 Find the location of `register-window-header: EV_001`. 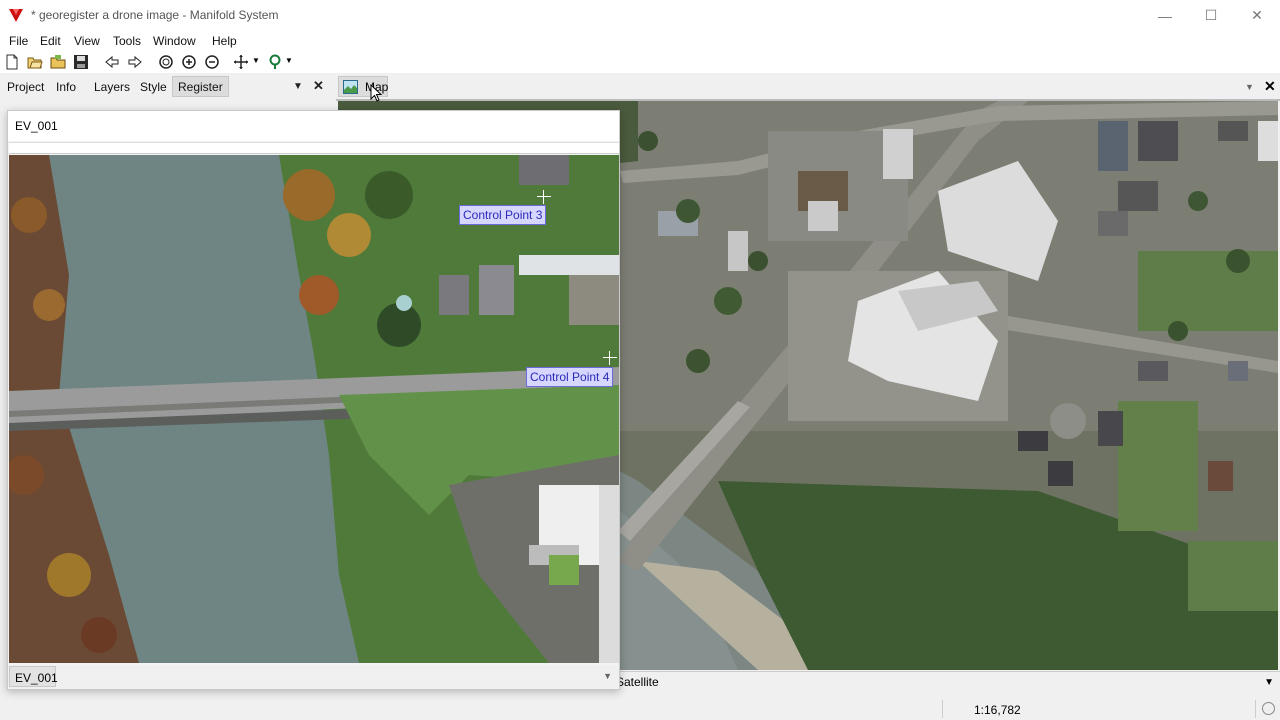

register-window-header: EV_001 is located at coordinates (313, 126).